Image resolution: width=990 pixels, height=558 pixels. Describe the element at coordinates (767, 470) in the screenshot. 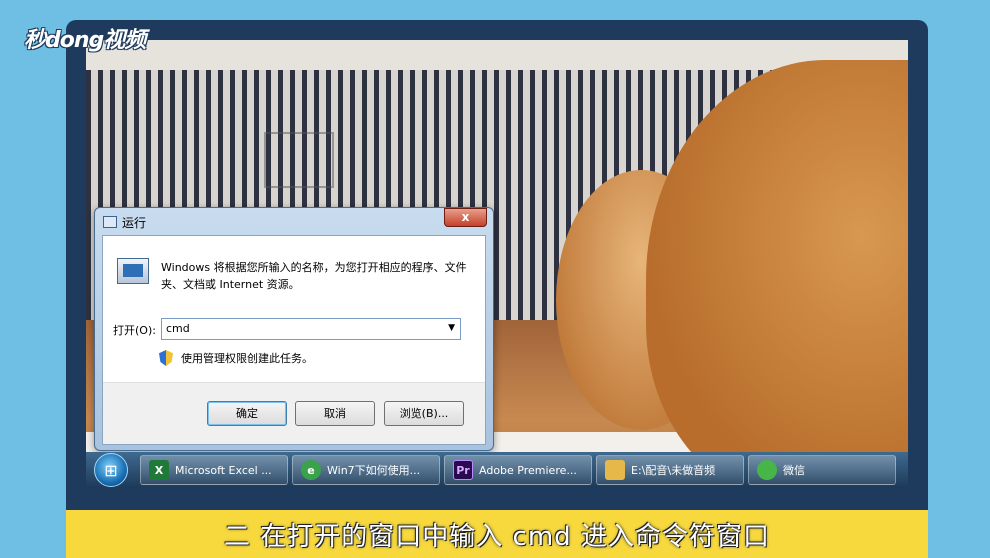

I see `wechat-icon` at that location.